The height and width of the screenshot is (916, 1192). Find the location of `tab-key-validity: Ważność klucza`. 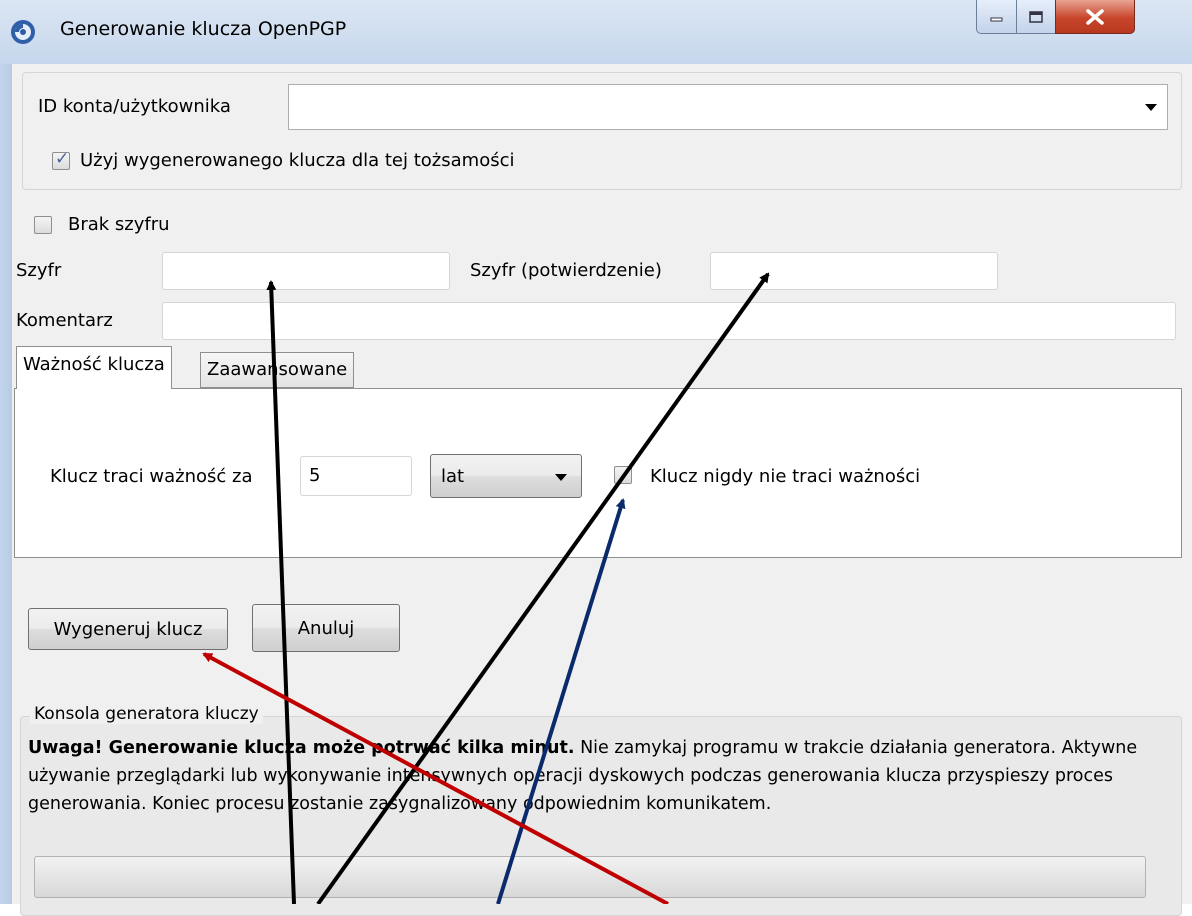

tab-key-validity: Ważność klucza is located at coordinates (94, 367).